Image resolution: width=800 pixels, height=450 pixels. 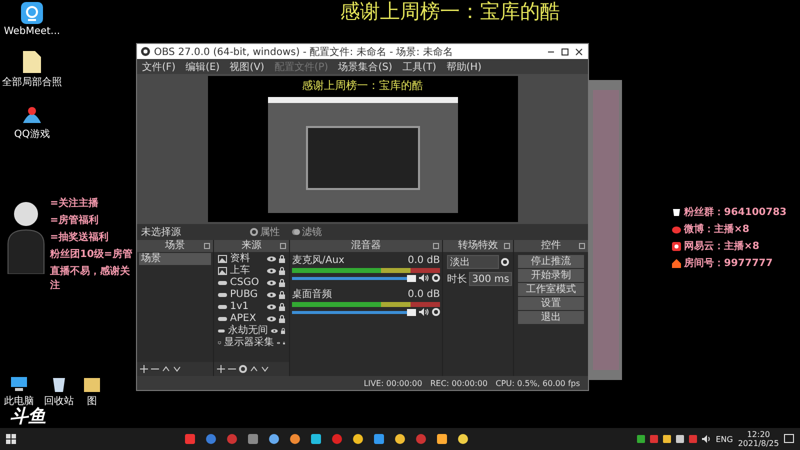 I want to click on cpu-status: CPU: 0.5%, 60.00 fps, so click(x=538, y=383).